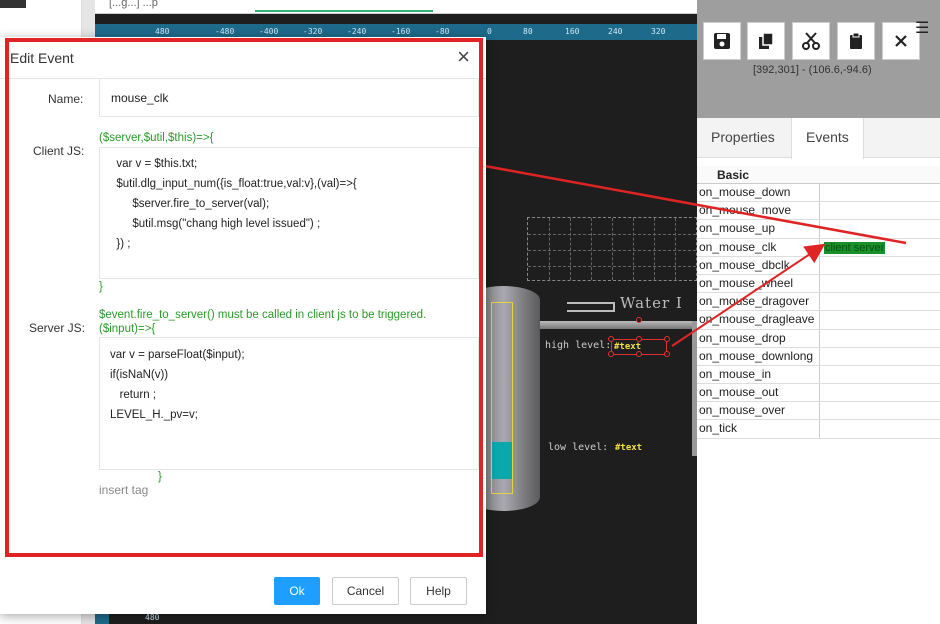  Describe the element at coordinates (766, 41) in the screenshot. I see `copy-button` at that location.